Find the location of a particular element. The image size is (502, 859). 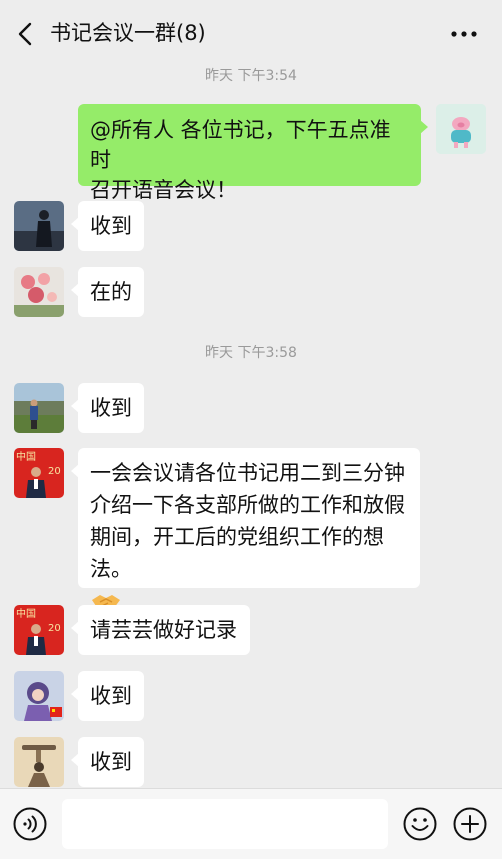

flowers-avatar is located at coordinates (39, 292).